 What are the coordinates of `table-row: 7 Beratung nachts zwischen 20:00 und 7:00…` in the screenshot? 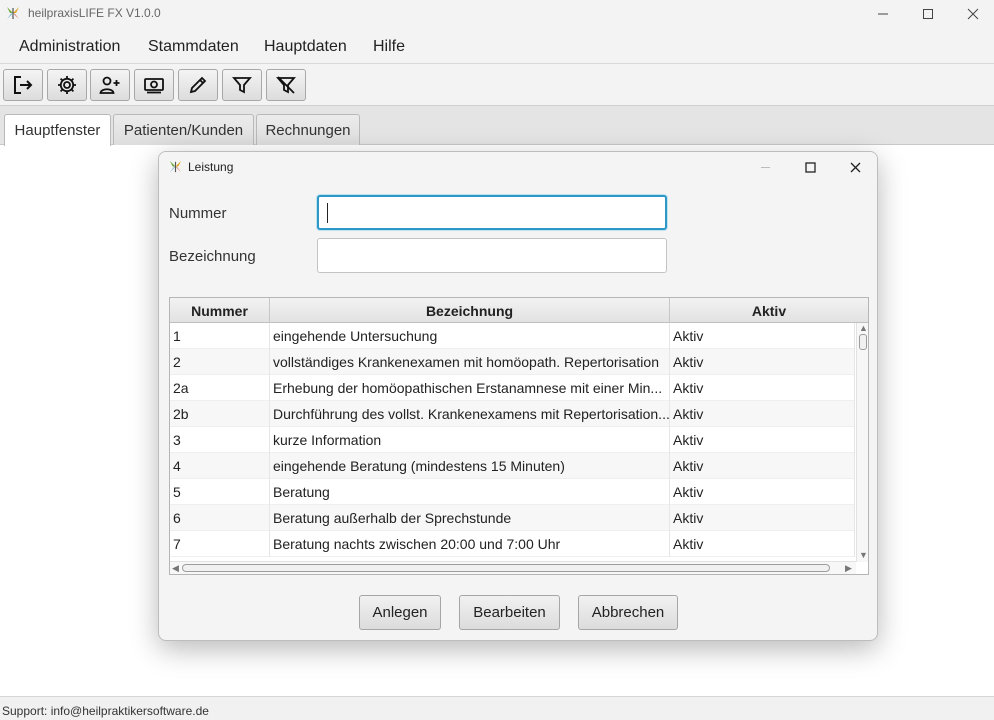 It's located at (512, 544).